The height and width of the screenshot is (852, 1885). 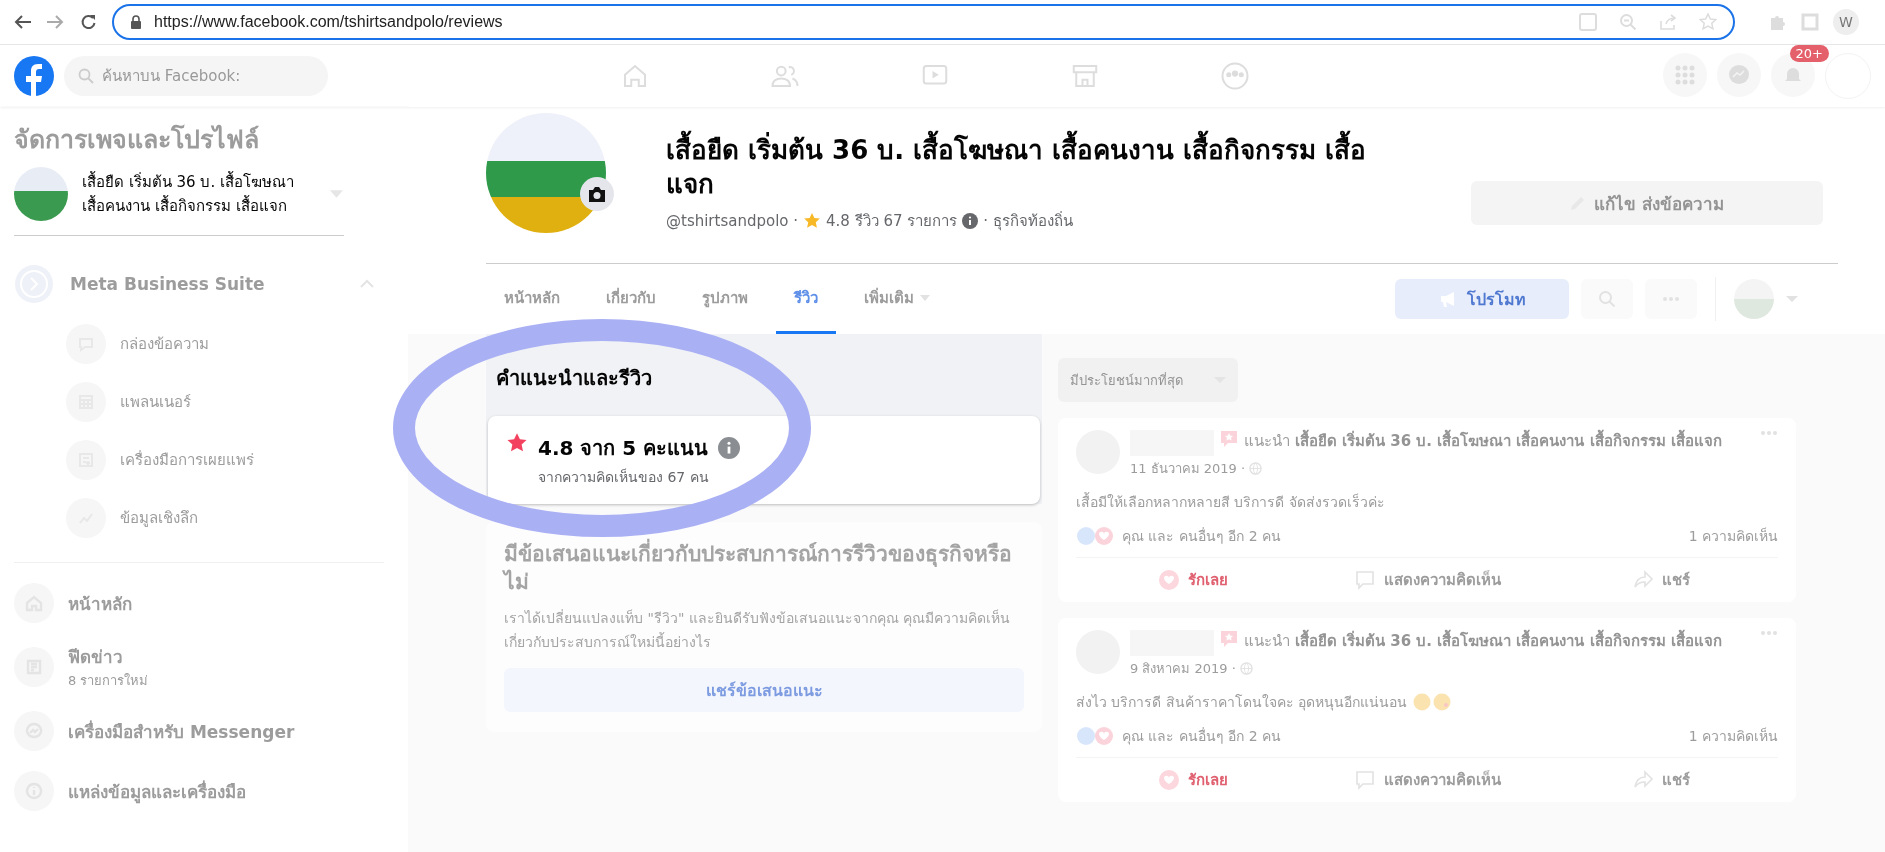 I want to click on search-button, so click(x=1607, y=299).